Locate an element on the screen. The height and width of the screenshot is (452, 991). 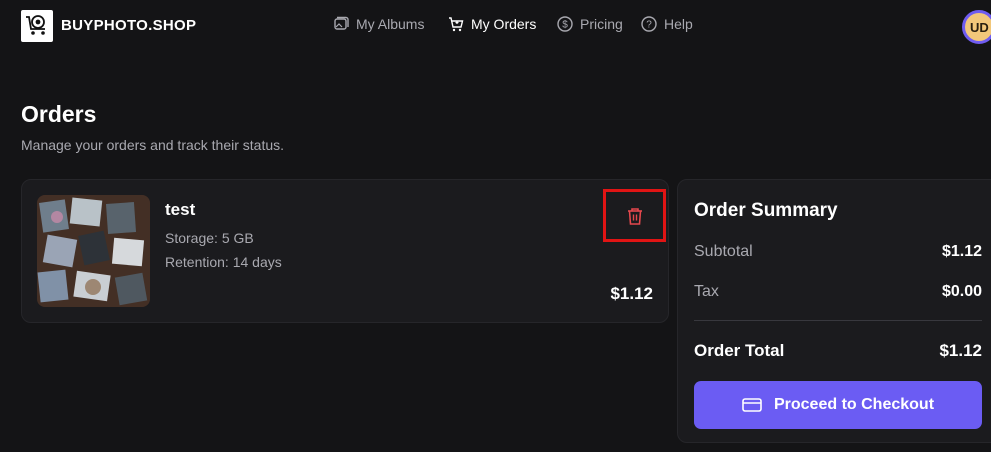
user-avatar: UD is located at coordinates (976, 27).